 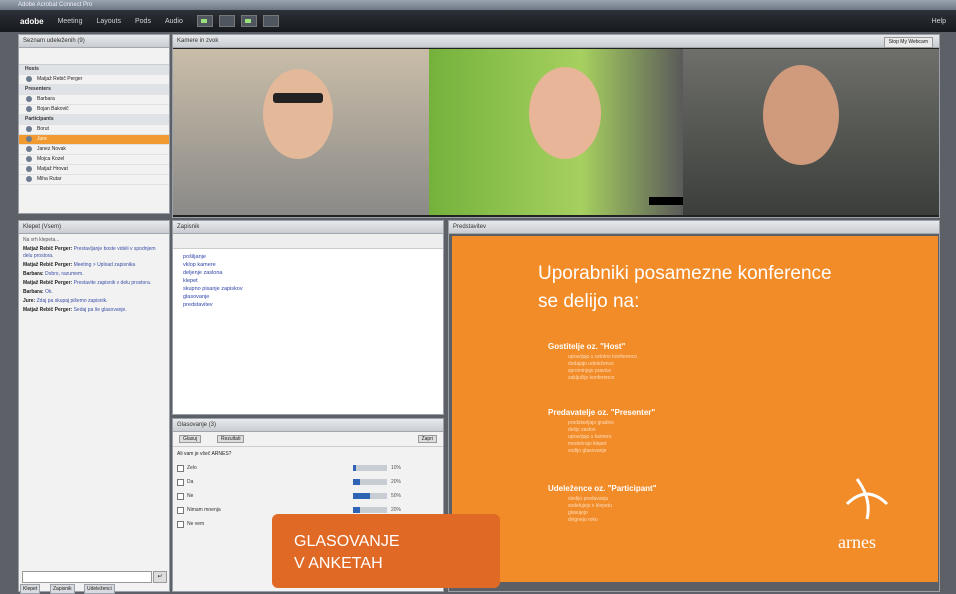 I want to click on user-row: Barbara, so click(x=94, y=100).